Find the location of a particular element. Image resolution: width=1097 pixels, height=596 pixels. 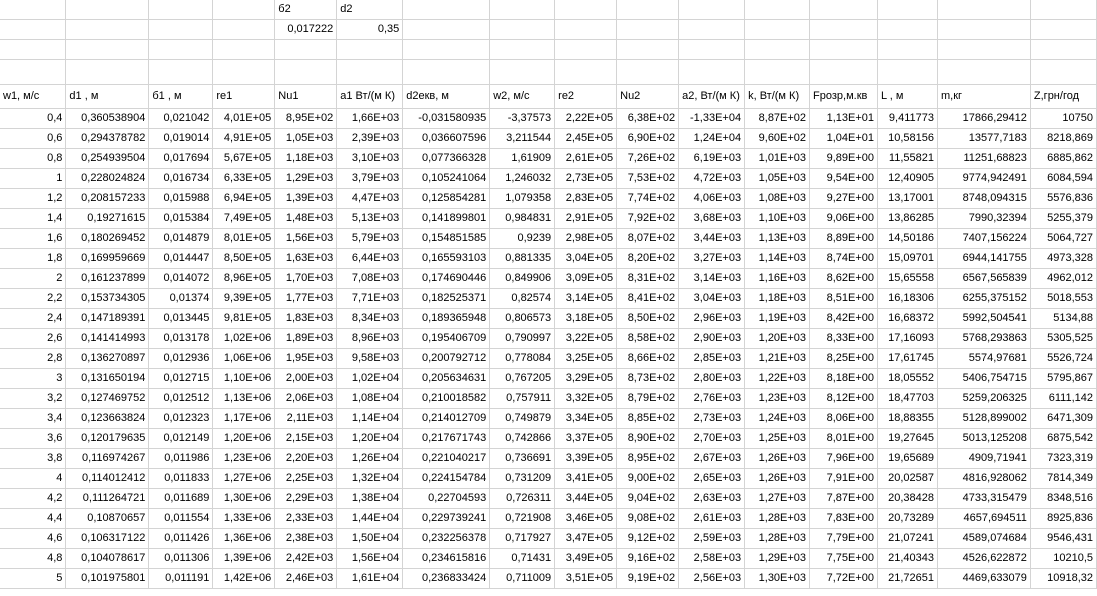

table-cell: 8,12E+00 is located at coordinates (844, 398).